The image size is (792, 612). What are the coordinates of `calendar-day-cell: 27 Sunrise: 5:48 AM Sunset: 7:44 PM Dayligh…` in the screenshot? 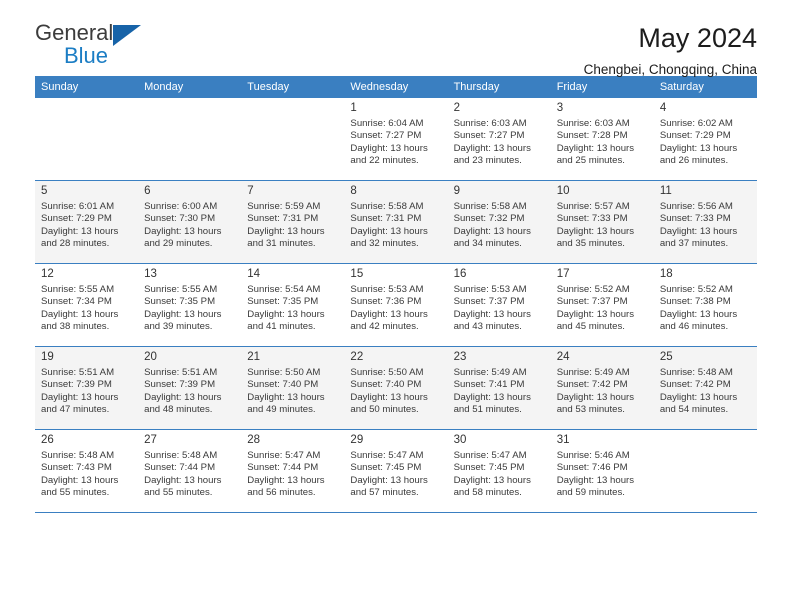 It's located at (190, 471).